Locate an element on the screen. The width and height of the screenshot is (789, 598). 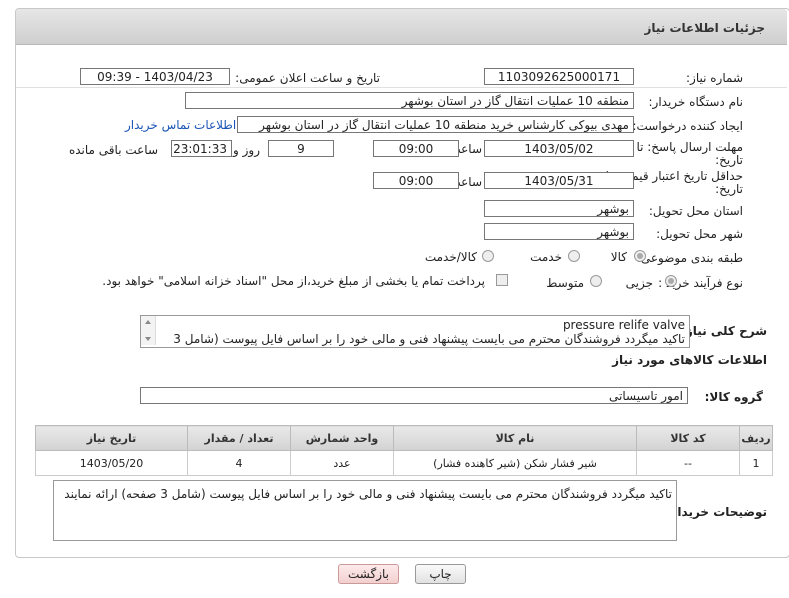
purchase-option-medium: متوسط is located at coordinates (565, 283).